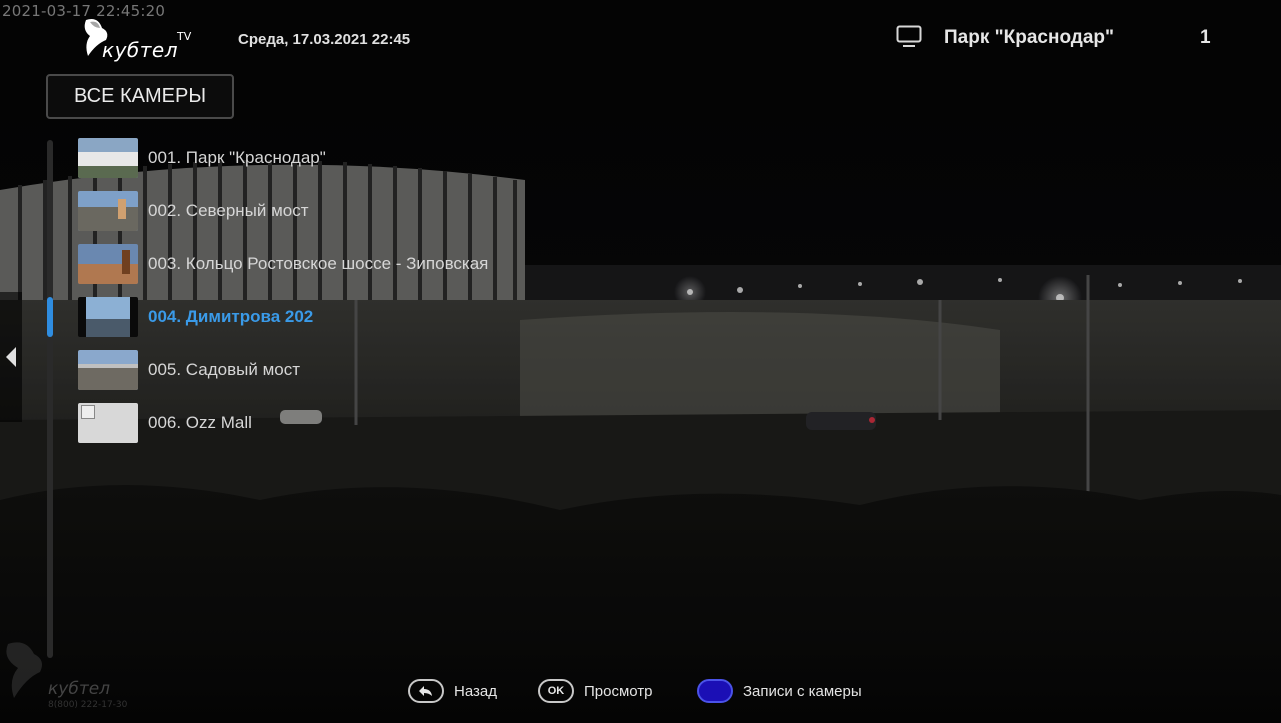 This screenshot has height=723, width=1281. Describe the element at coordinates (50, 399) in the screenshot. I see `list-scrollbar-track` at that location.